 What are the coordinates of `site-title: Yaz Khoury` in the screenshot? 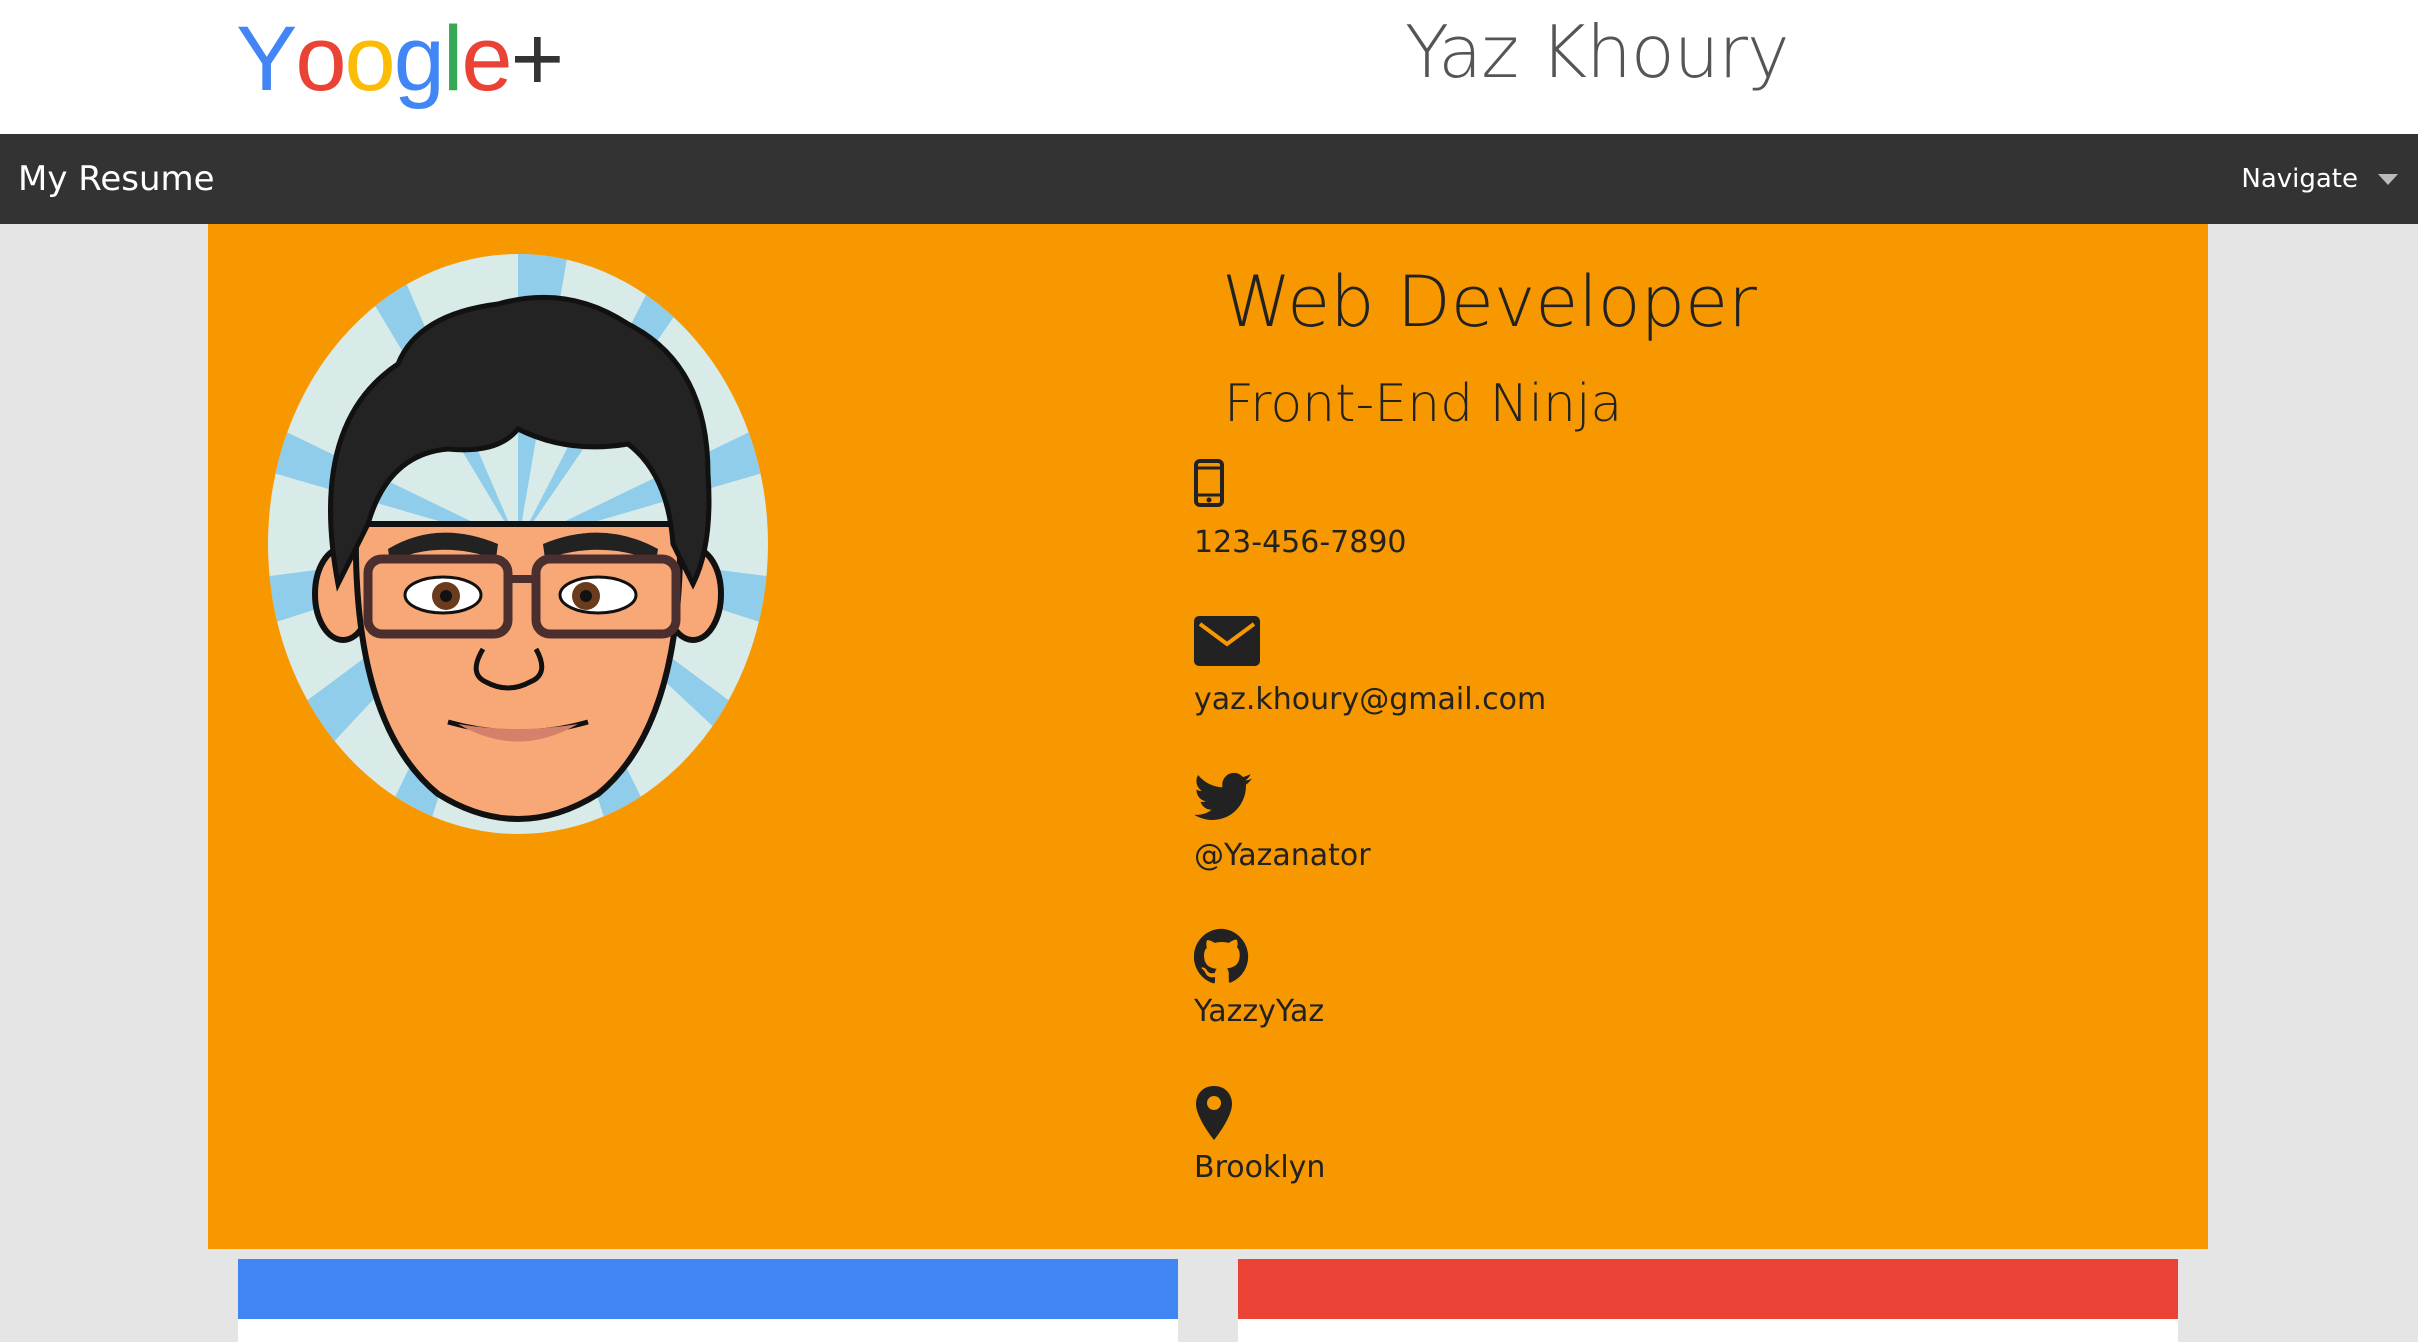 It's located at (1597, 52).